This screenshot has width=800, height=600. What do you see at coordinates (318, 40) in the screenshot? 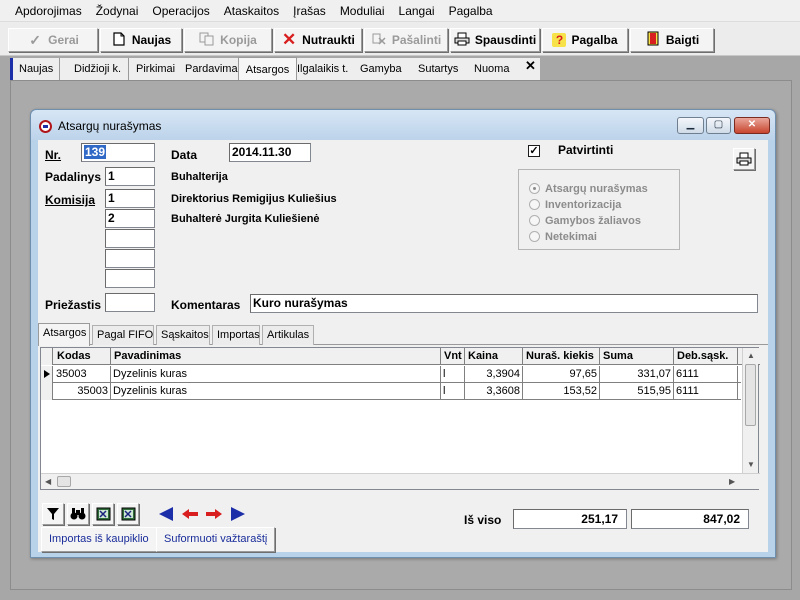
I see `nutraukti-button: ✕ Nutraukti` at bounding box center [318, 40].